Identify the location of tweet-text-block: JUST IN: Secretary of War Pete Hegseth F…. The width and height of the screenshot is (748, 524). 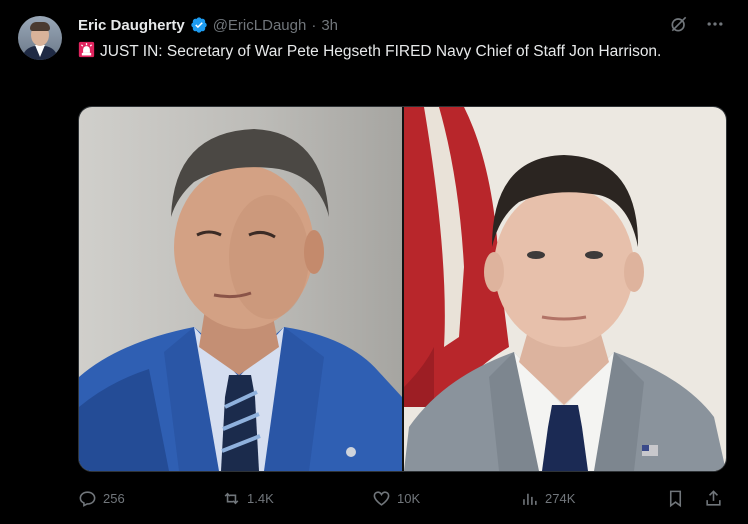
(398, 52).